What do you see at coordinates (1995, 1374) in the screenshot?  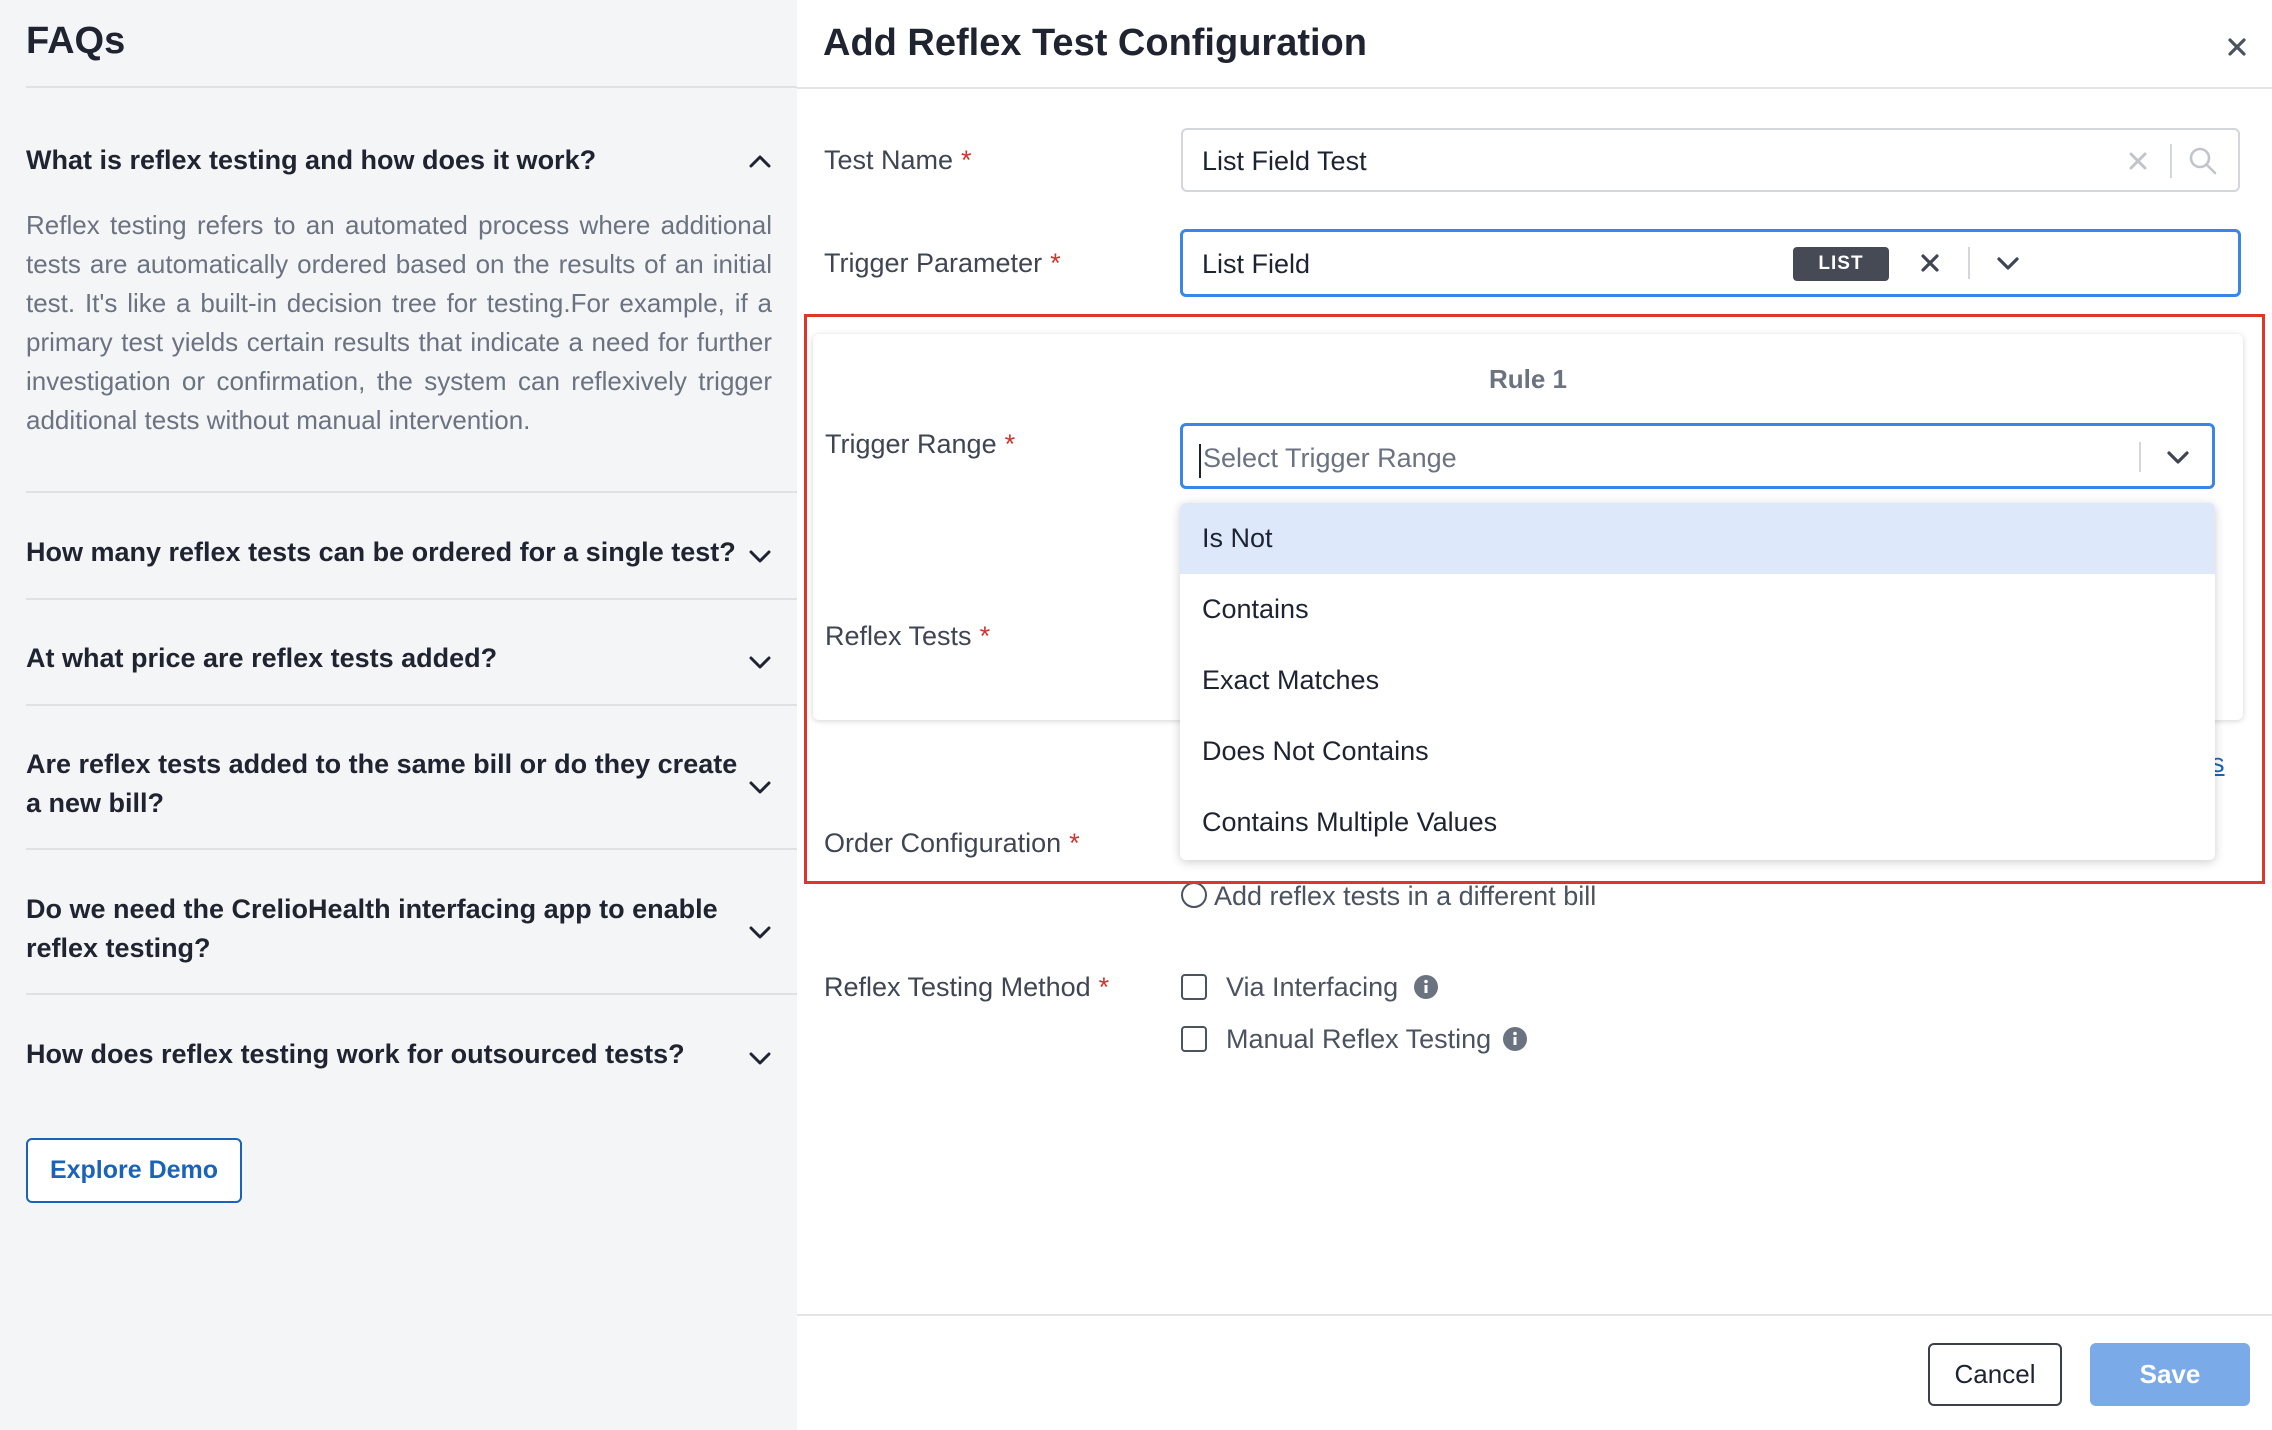 I see `cancel-button: Cancel` at bounding box center [1995, 1374].